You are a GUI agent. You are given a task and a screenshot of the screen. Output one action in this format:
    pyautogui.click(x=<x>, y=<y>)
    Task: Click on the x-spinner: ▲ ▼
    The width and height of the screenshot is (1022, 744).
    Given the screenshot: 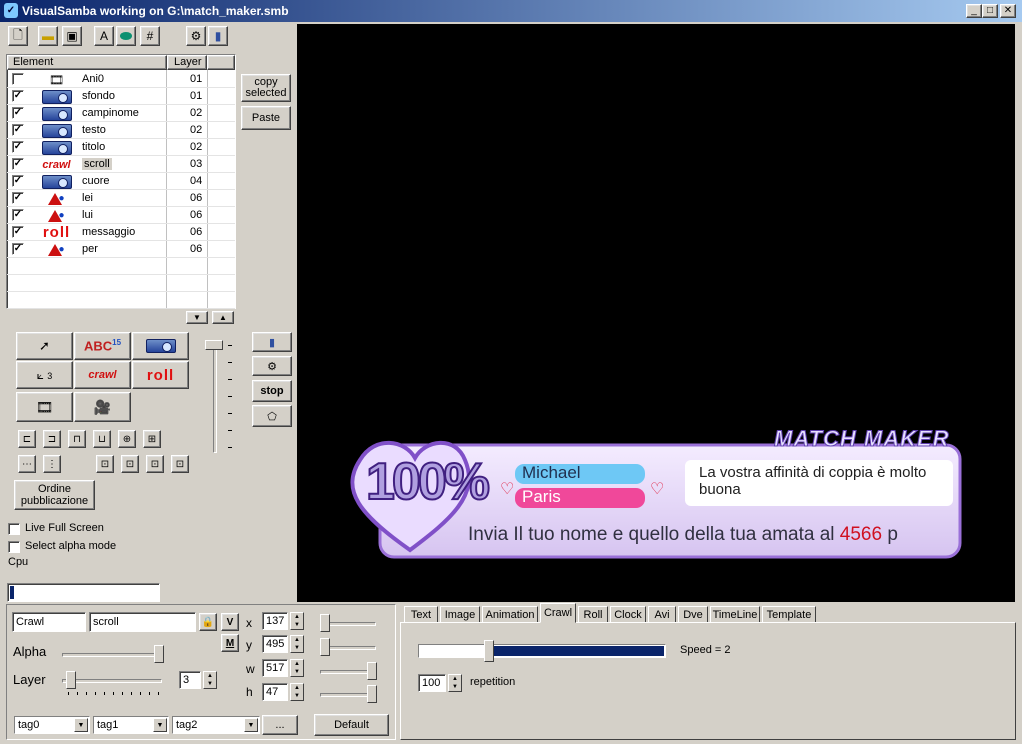 What is the action you would take?
    pyautogui.click(x=297, y=621)
    